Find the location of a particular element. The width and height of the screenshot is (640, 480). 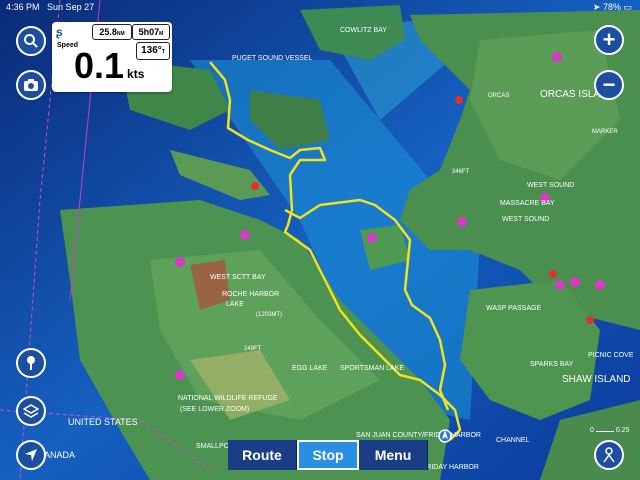

bottom-toolbar: Route Stop Menu is located at coordinates (328, 455).